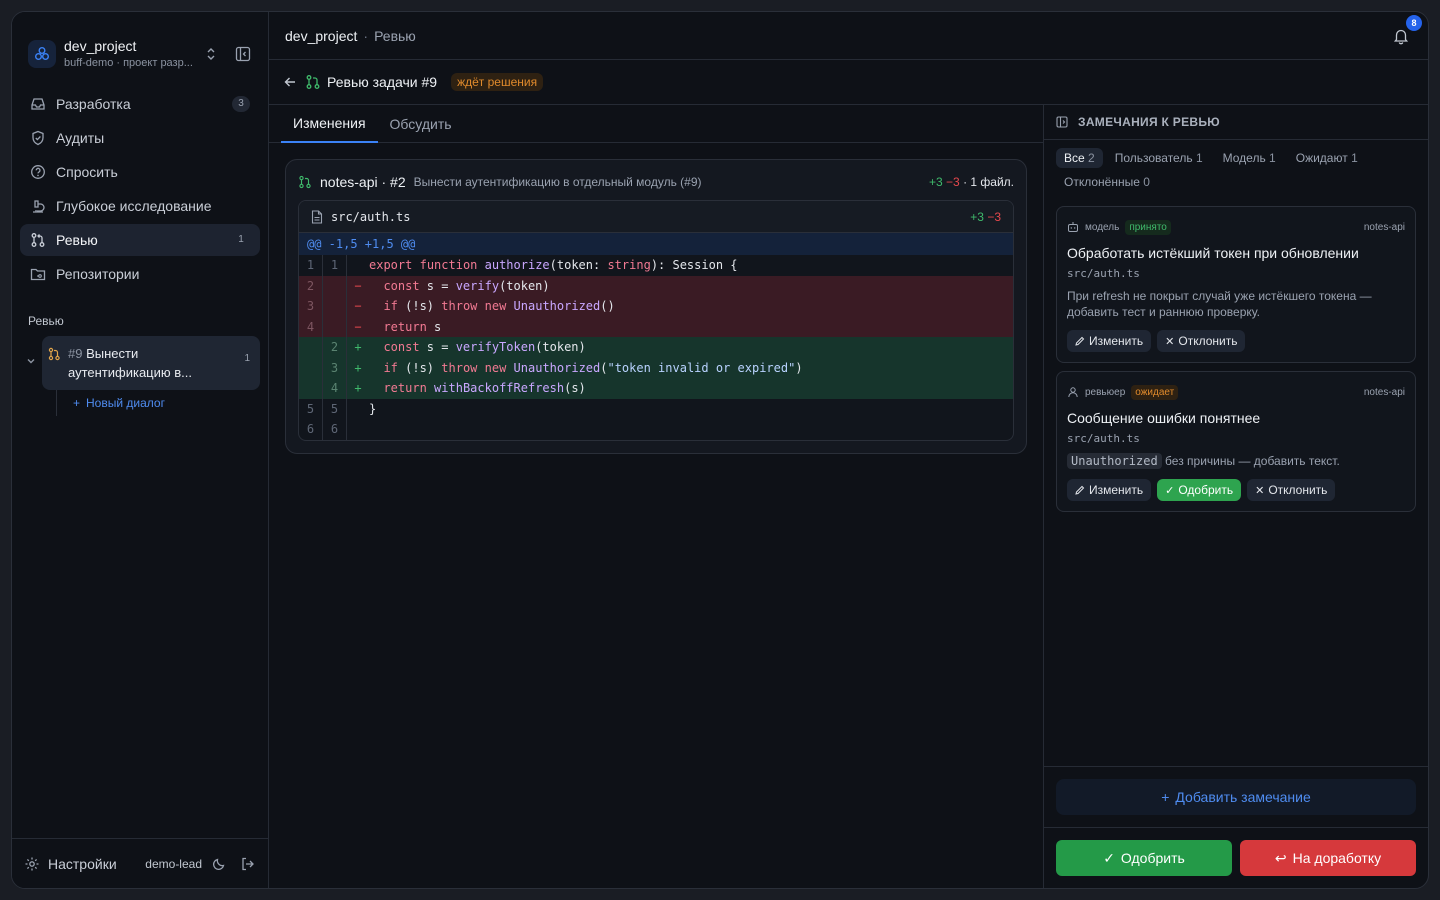  What do you see at coordinates (848, 36) in the screenshot?
I see `top-bar: dev_project · Ревью 8` at bounding box center [848, 36].